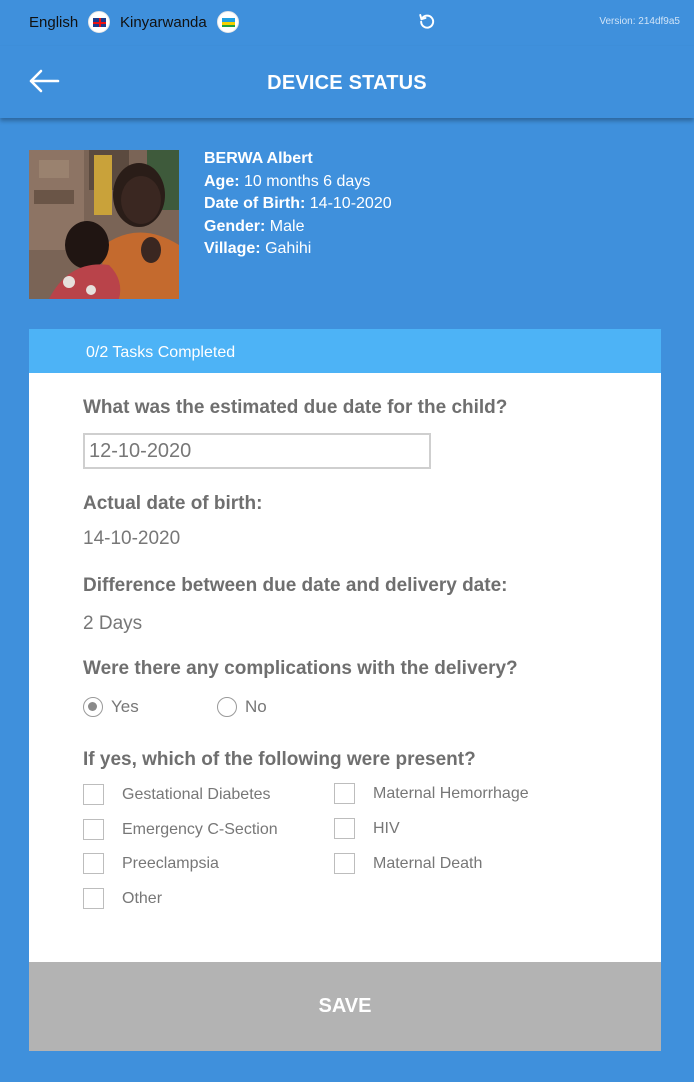  Describe the element at coordinates (227, 22) in the screenshot. I see `rwanda-flag-icon` at that location.